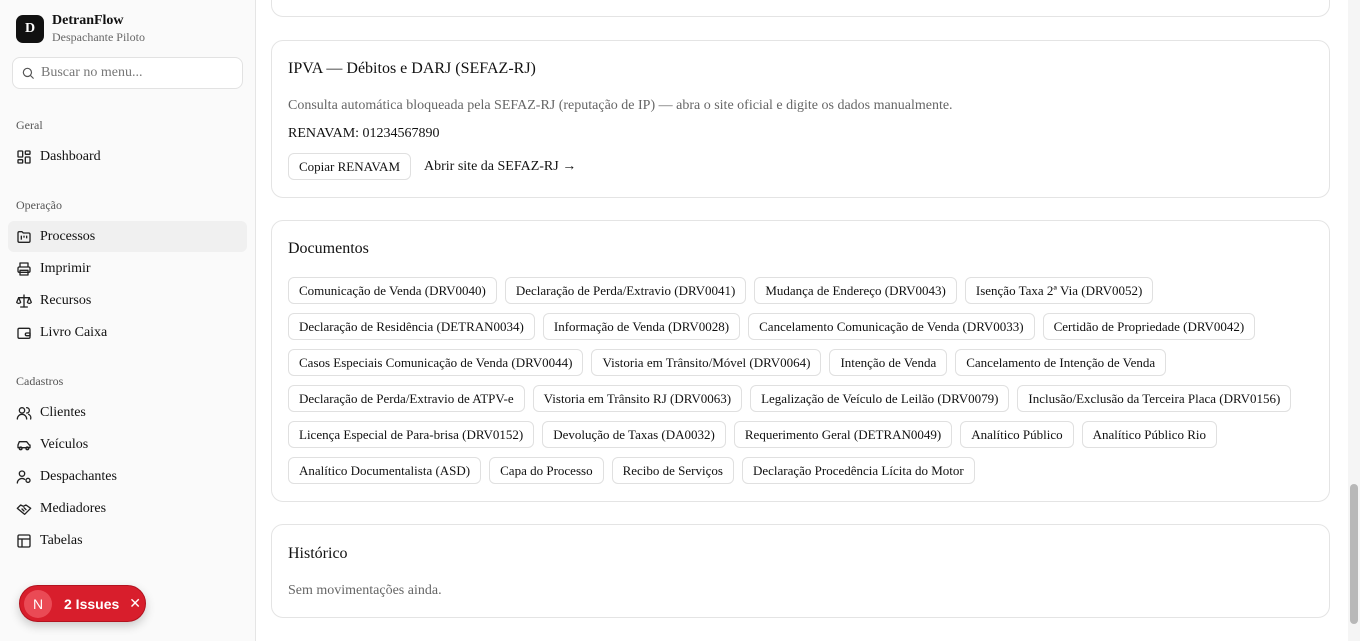 The height and width of the screenshot is (641, 1360). Describe the element at coordinates (24, 237) in the screenshot. I see `folder-kanban-icon` at that location.